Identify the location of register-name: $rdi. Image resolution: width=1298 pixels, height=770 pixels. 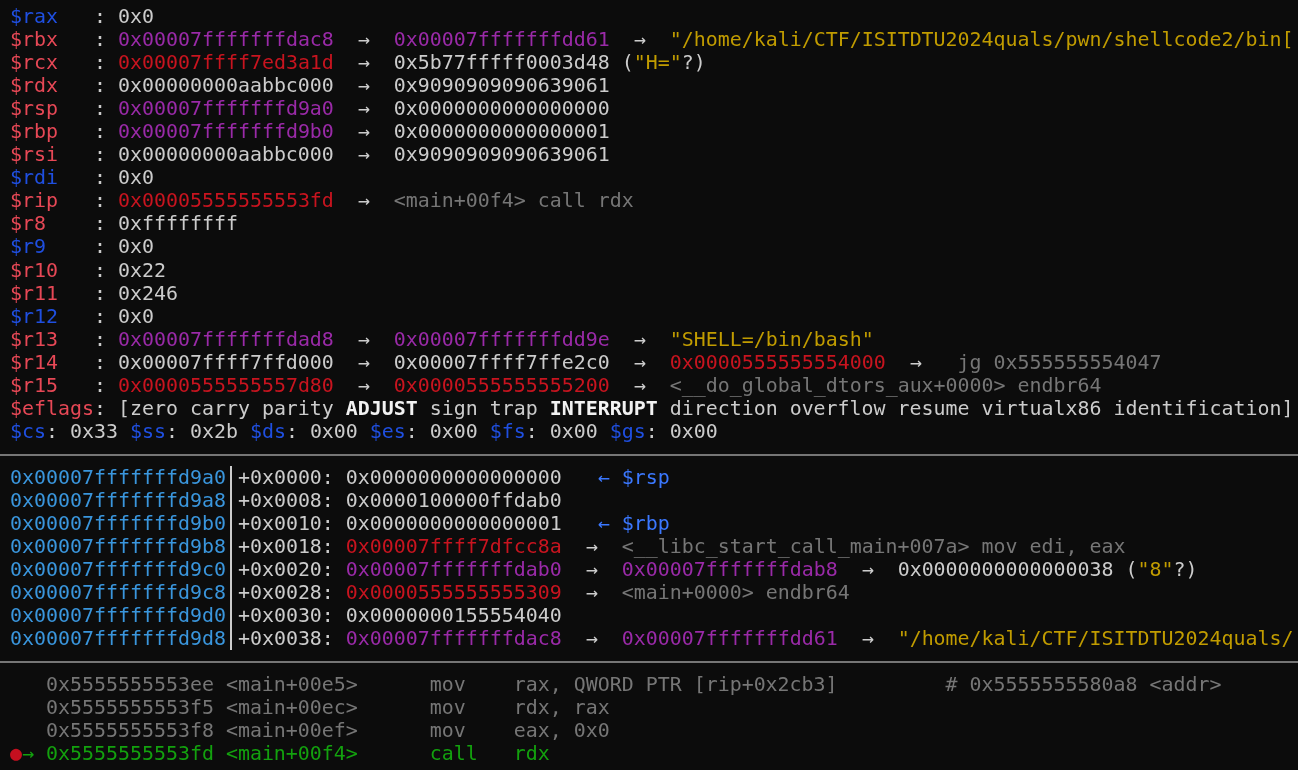
(34, 178).